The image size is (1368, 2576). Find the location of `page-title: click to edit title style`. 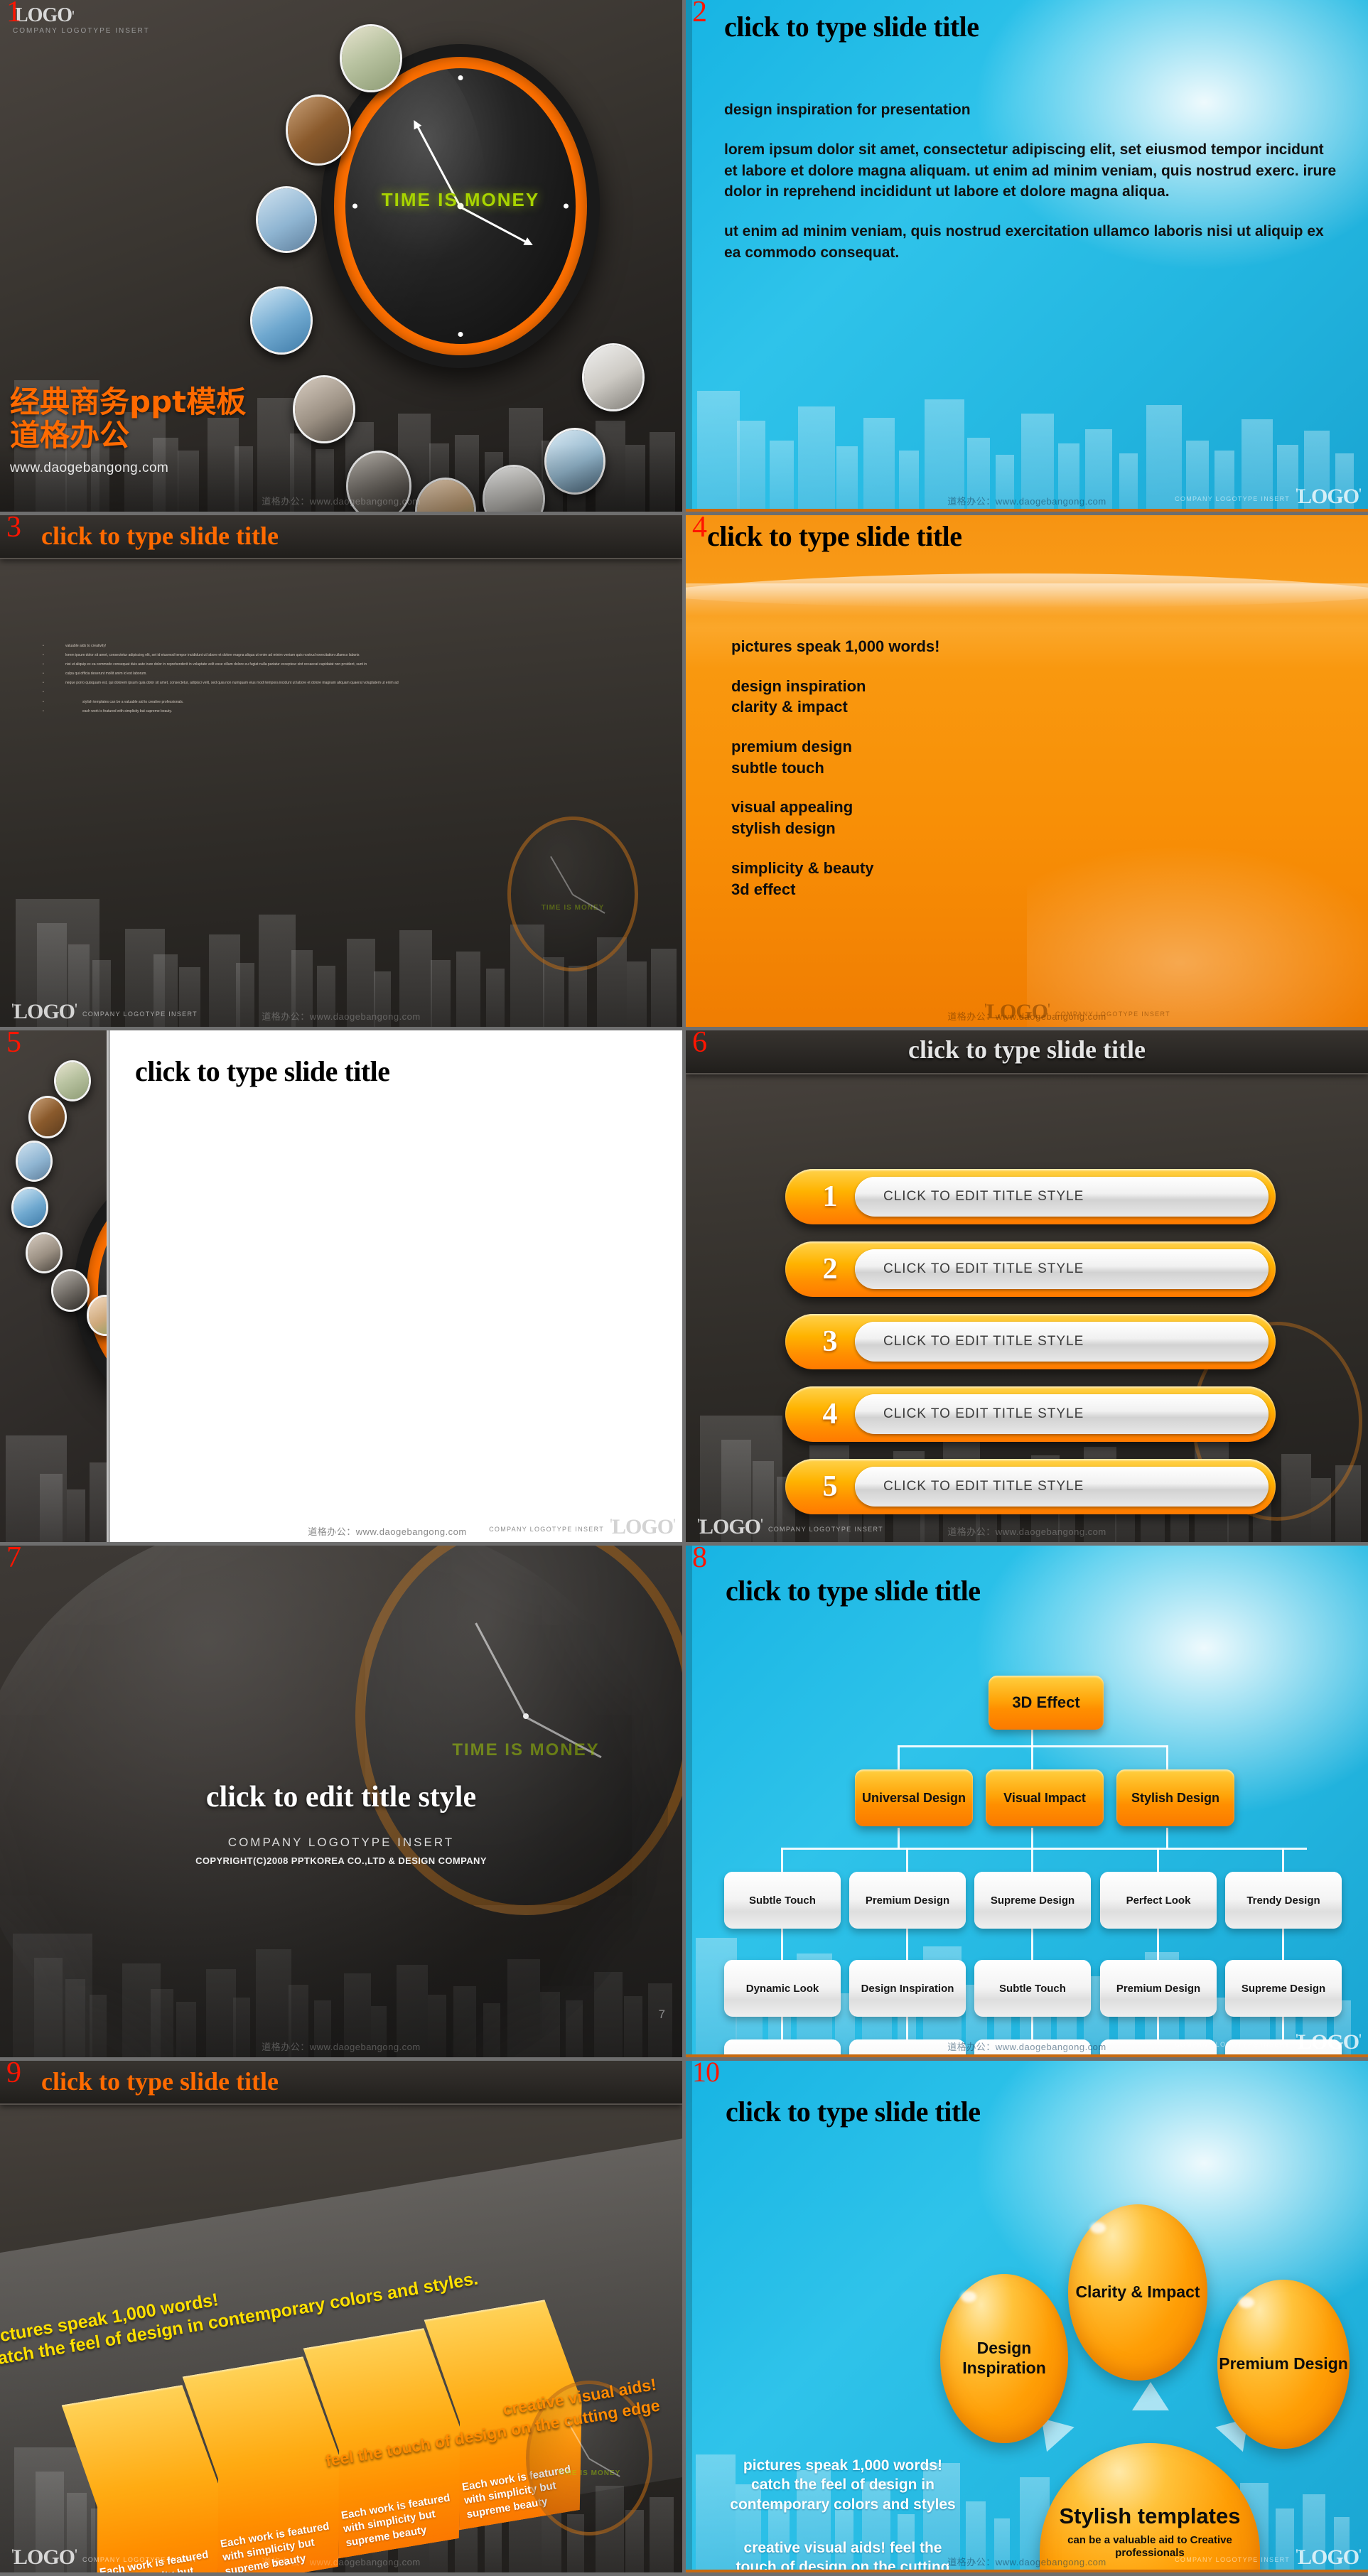

page-title: click to edit title style is located at coordinates (341, 1797).